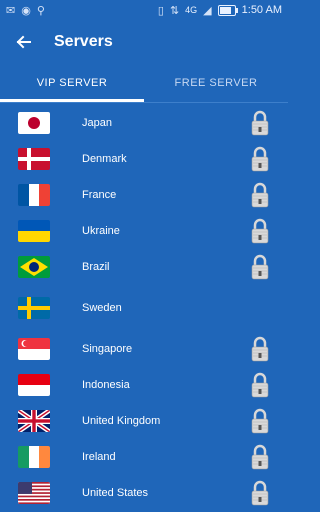 This screenshot has height=512, width=320. What do you see at coordinates (102, 308) in the screenshot?
I see `server-name: Sweden` at bounding box center [102, 308].